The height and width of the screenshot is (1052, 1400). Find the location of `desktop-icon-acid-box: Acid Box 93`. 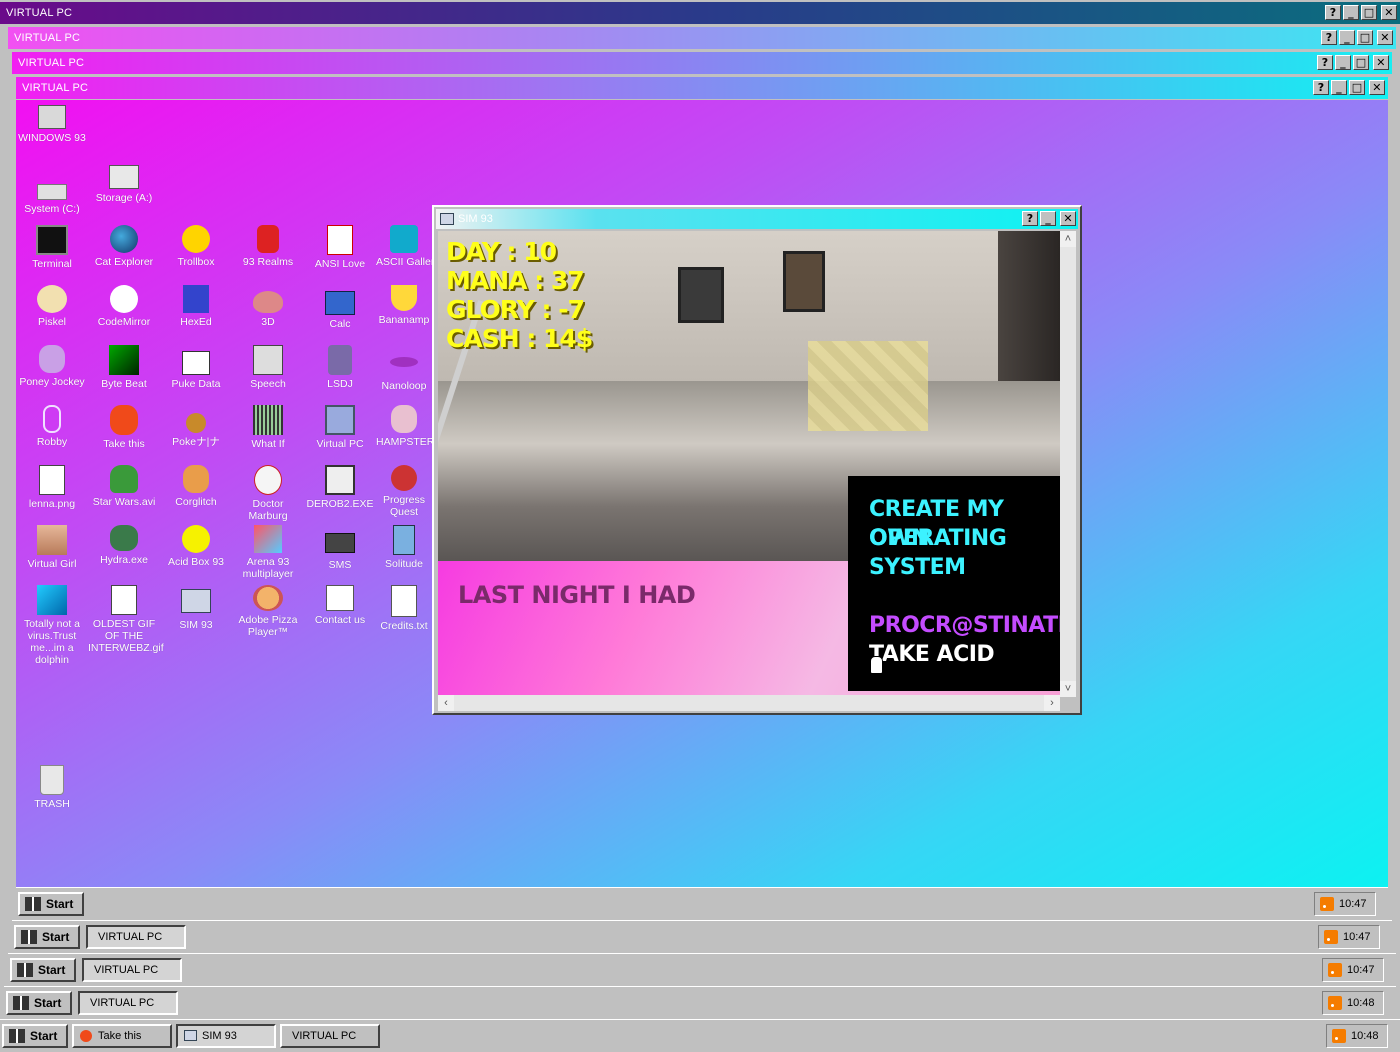

desktop-icon-acid-box: Acid Box 93 is located at coordinates (196, 546).